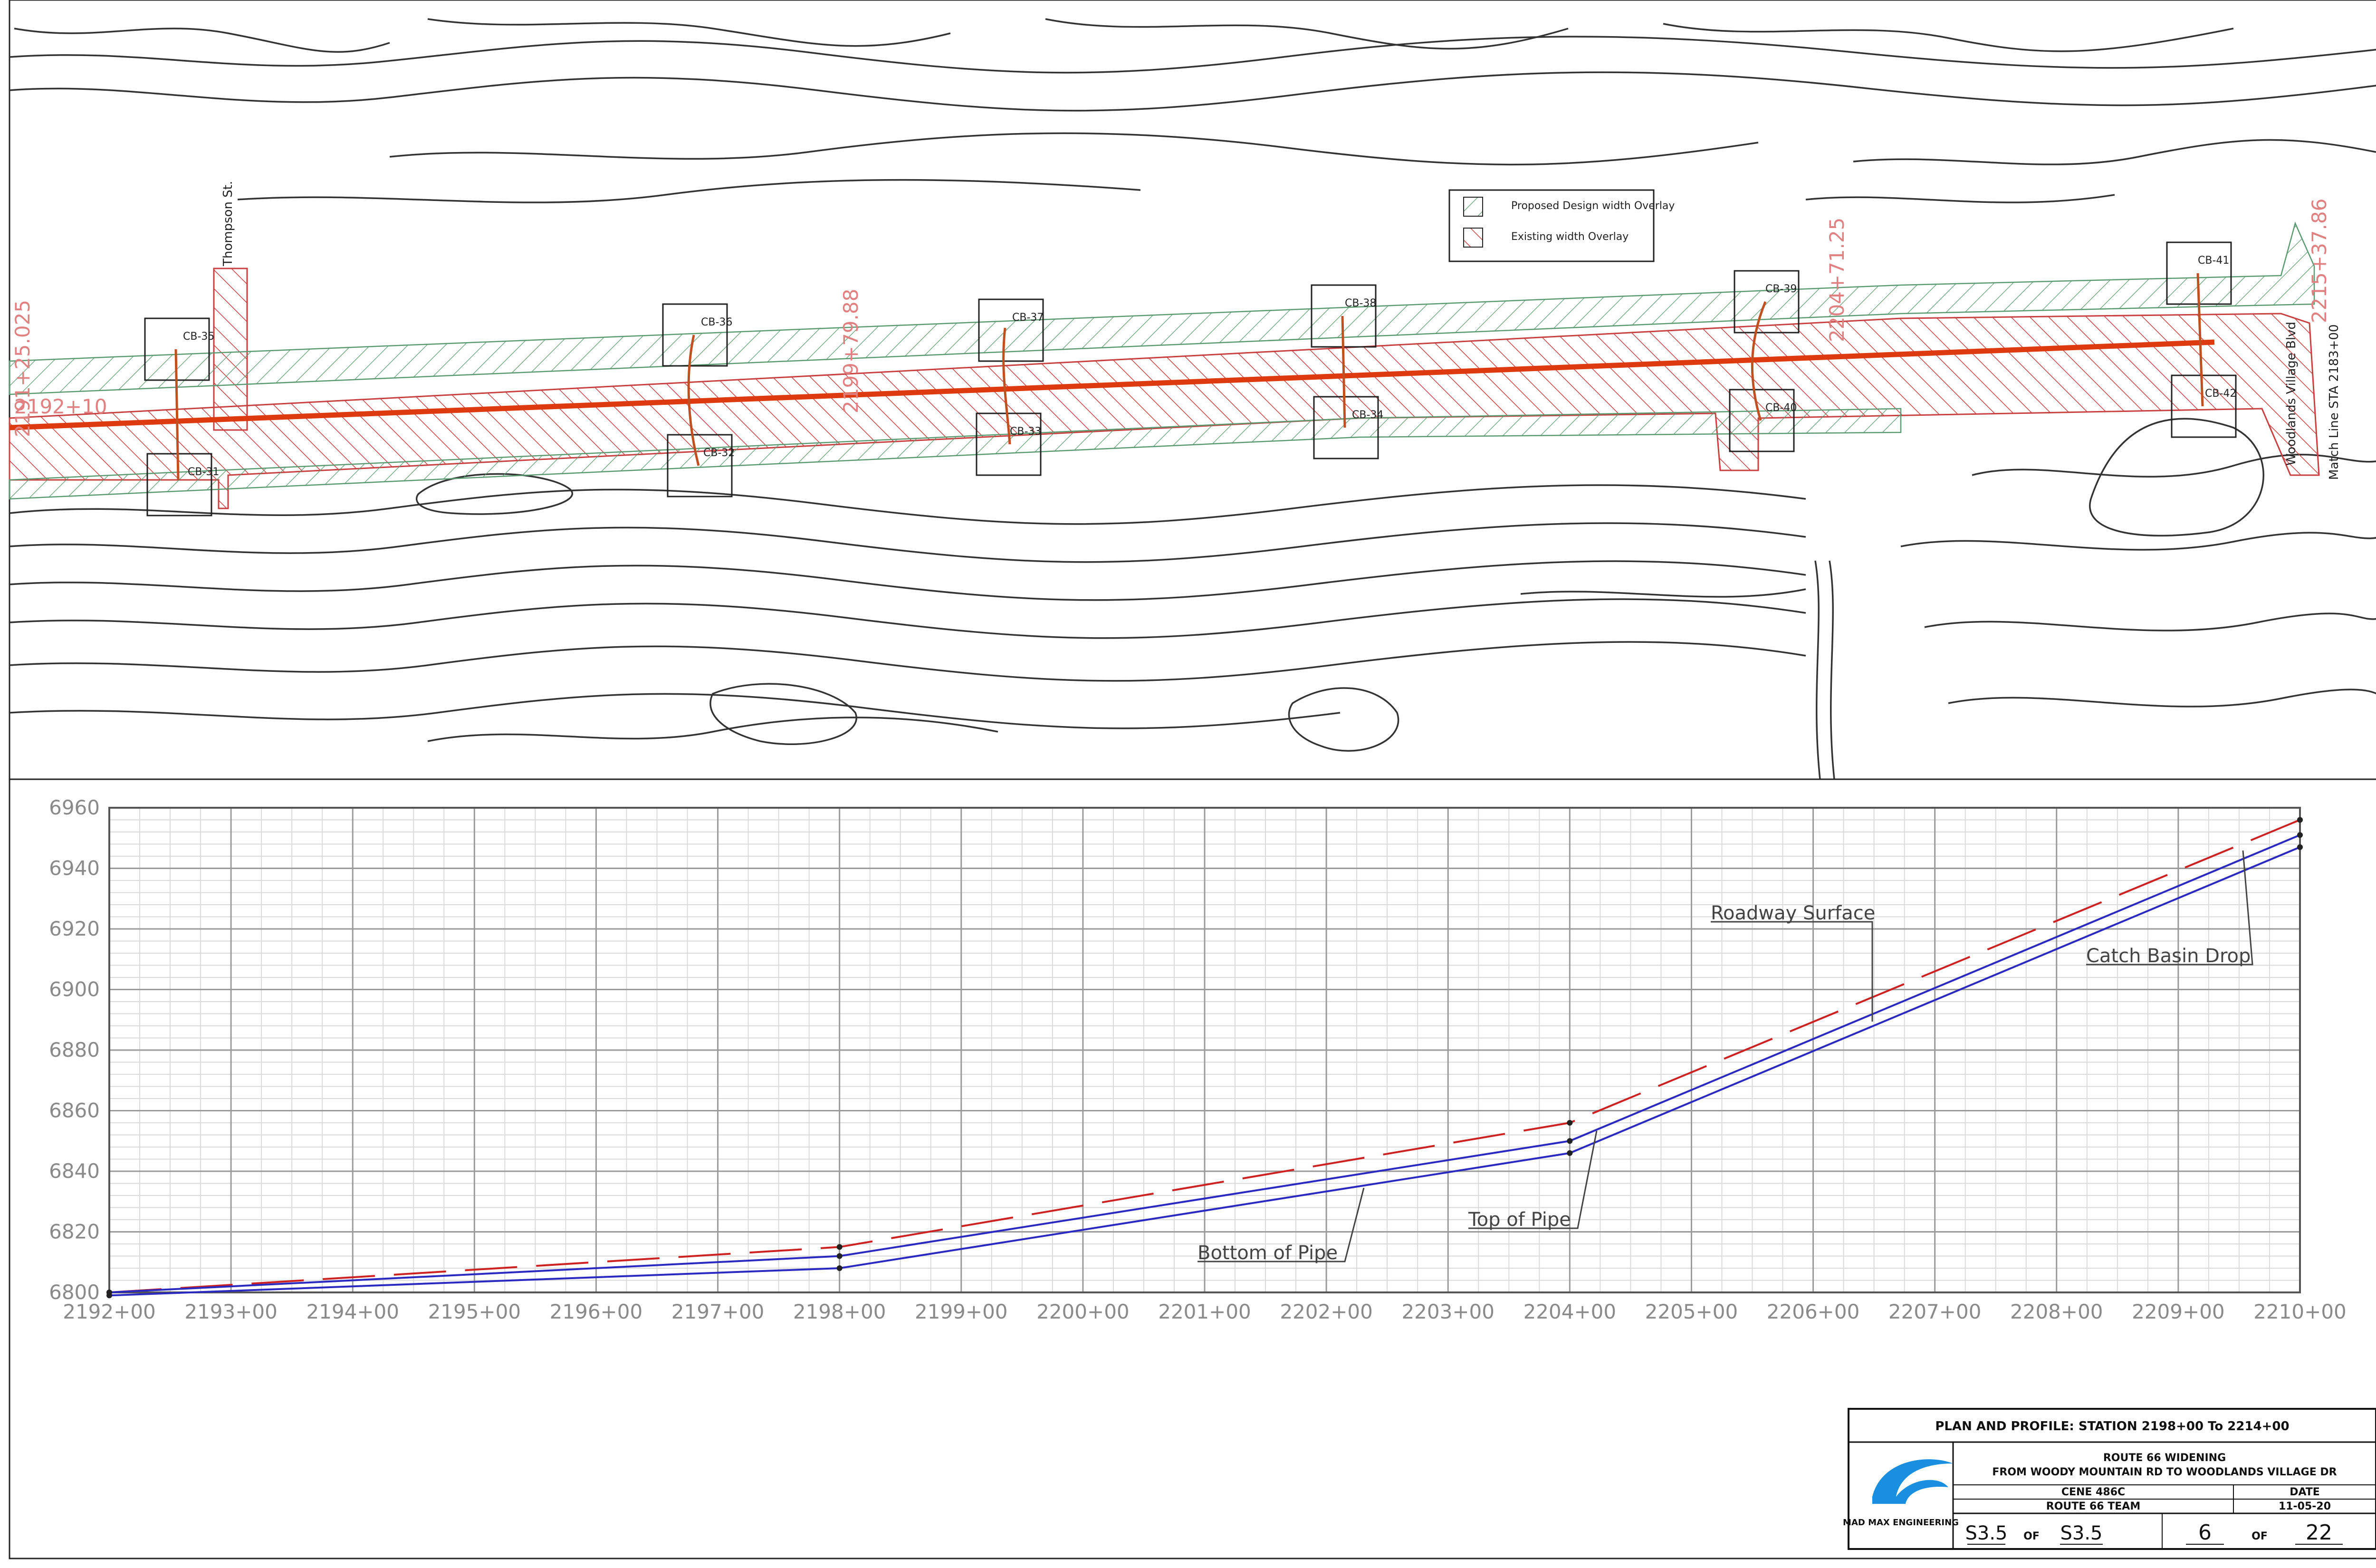 The image size is (2376, 1568). What do you see at coordinates (1448, 1312) in the screenshot?
I see `x-tick-label: 2203+00` at bounding box center [1448, 1312].